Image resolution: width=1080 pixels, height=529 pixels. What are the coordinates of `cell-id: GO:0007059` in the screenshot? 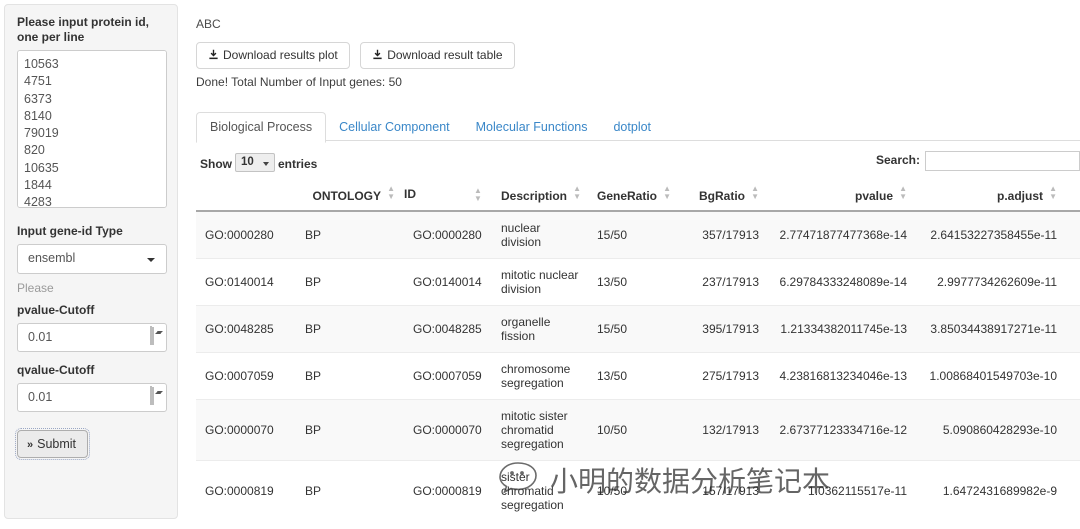 It's located at (448, 376).